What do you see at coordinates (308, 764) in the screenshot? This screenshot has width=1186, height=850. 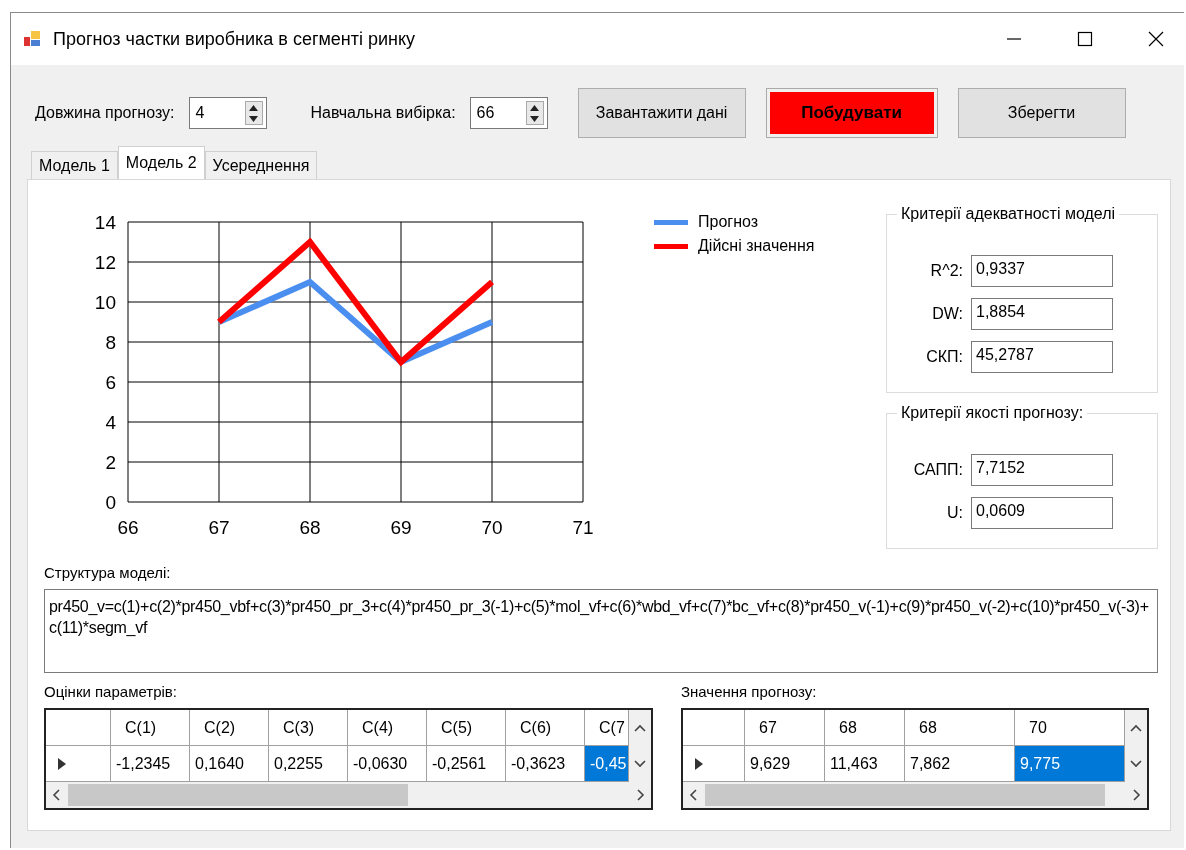 I see `table-cell: 0,2255` at bounding box center [308, 764].